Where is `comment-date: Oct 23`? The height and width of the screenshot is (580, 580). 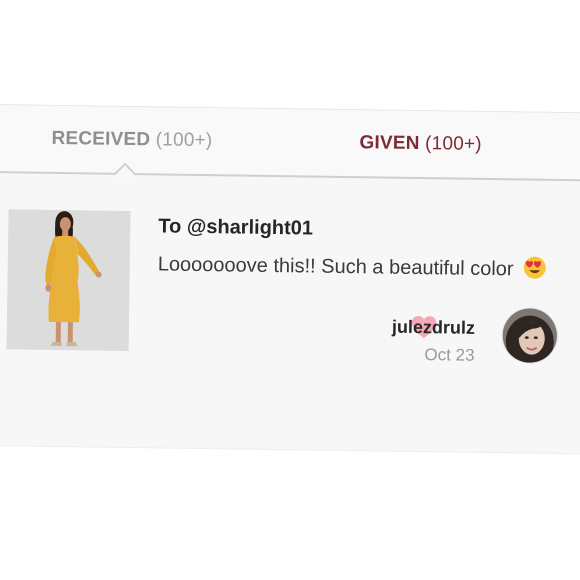 comment-date: Oct 23 is located at coordinates (449, 355).